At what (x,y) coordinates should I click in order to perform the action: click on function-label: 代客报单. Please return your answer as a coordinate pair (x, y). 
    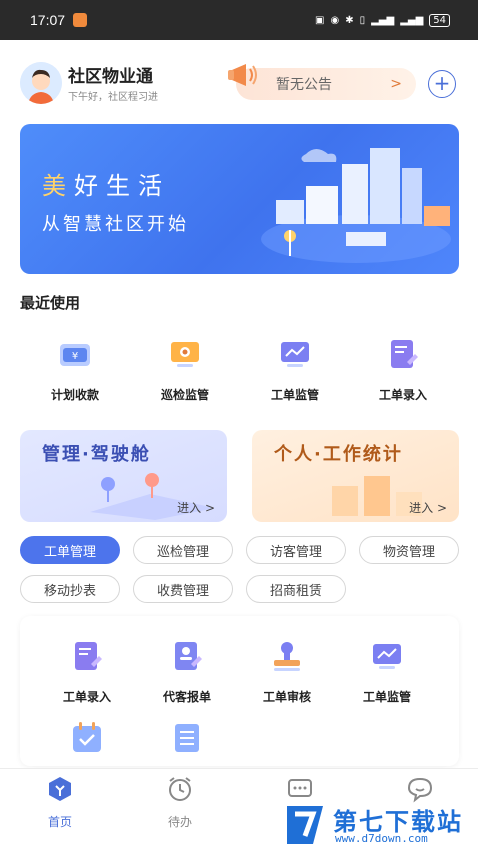
    Looking at the image, I should click on (186, 697).